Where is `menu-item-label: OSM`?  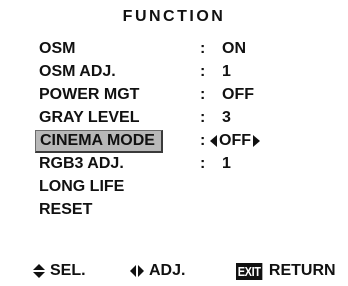 menu-item-label: OSM is located at coordinates (57, 48).